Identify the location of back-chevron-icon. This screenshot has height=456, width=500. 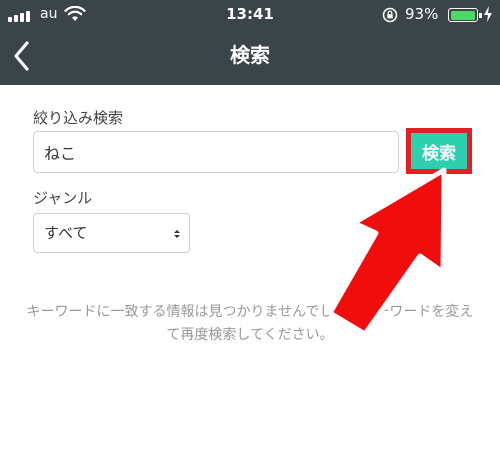
(23, 56).